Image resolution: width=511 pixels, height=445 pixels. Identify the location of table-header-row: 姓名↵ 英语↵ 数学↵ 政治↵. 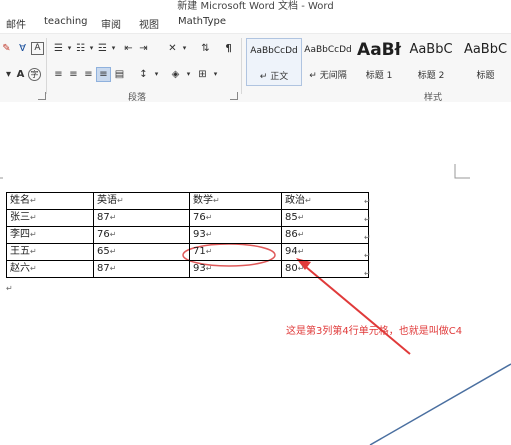
(187, 201).